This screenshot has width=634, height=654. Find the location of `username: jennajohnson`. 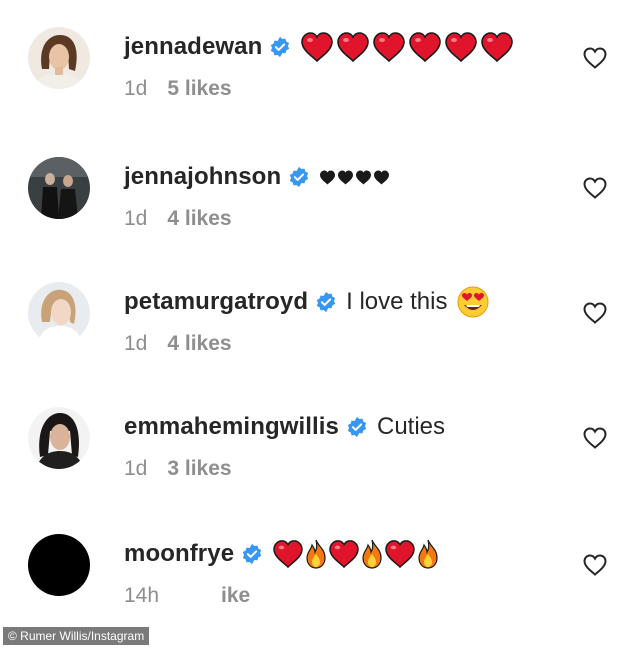

username: jennajohnson is located at coordinates (202, 177).